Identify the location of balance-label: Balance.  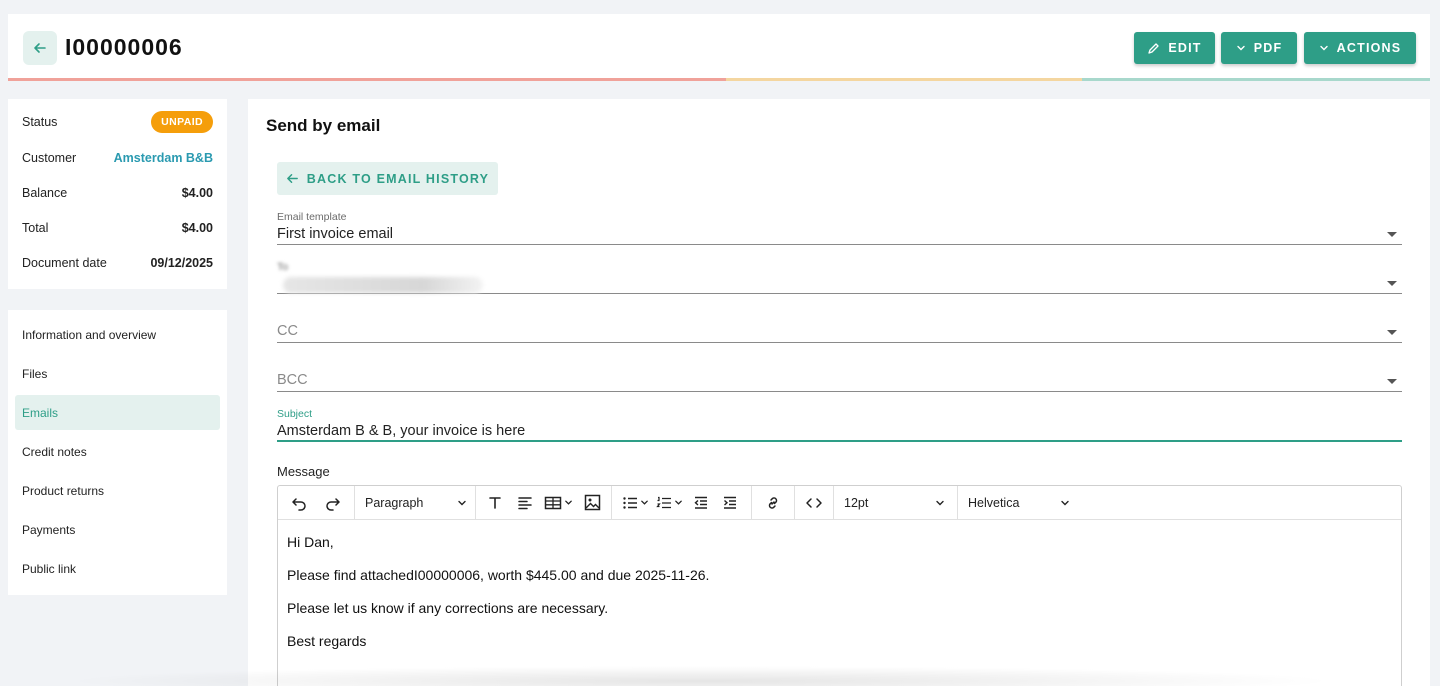
(45, 193).